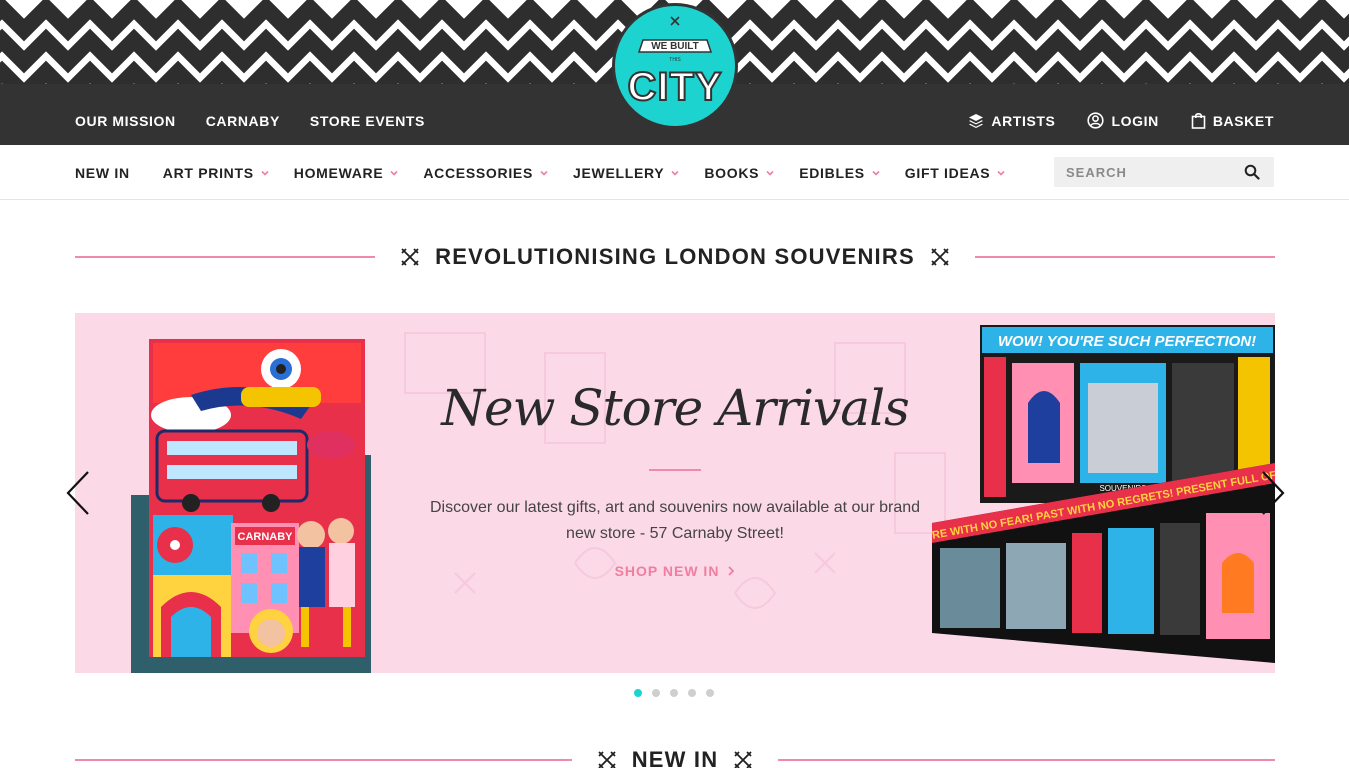  I want to click on logo-small-text: THIS, so click(675, 60).